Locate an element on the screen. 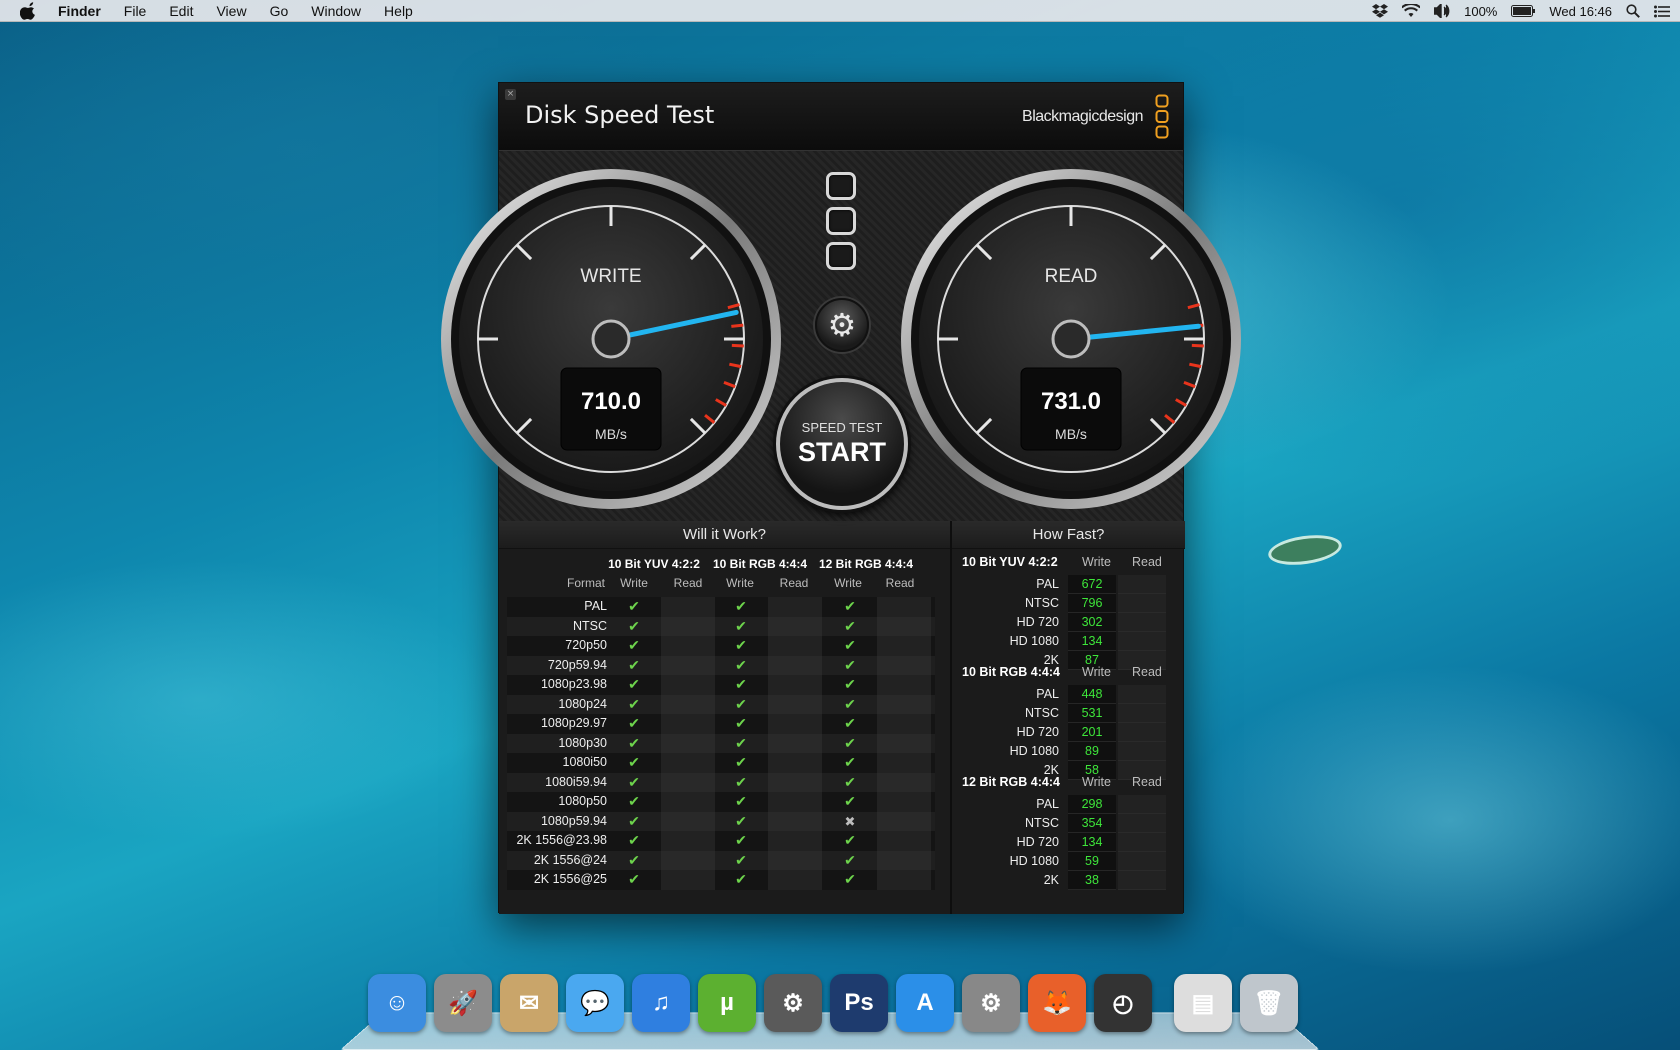 The image size is (1680, 1050). finder-icon: ☺ is located at coordinates (397, 1003).